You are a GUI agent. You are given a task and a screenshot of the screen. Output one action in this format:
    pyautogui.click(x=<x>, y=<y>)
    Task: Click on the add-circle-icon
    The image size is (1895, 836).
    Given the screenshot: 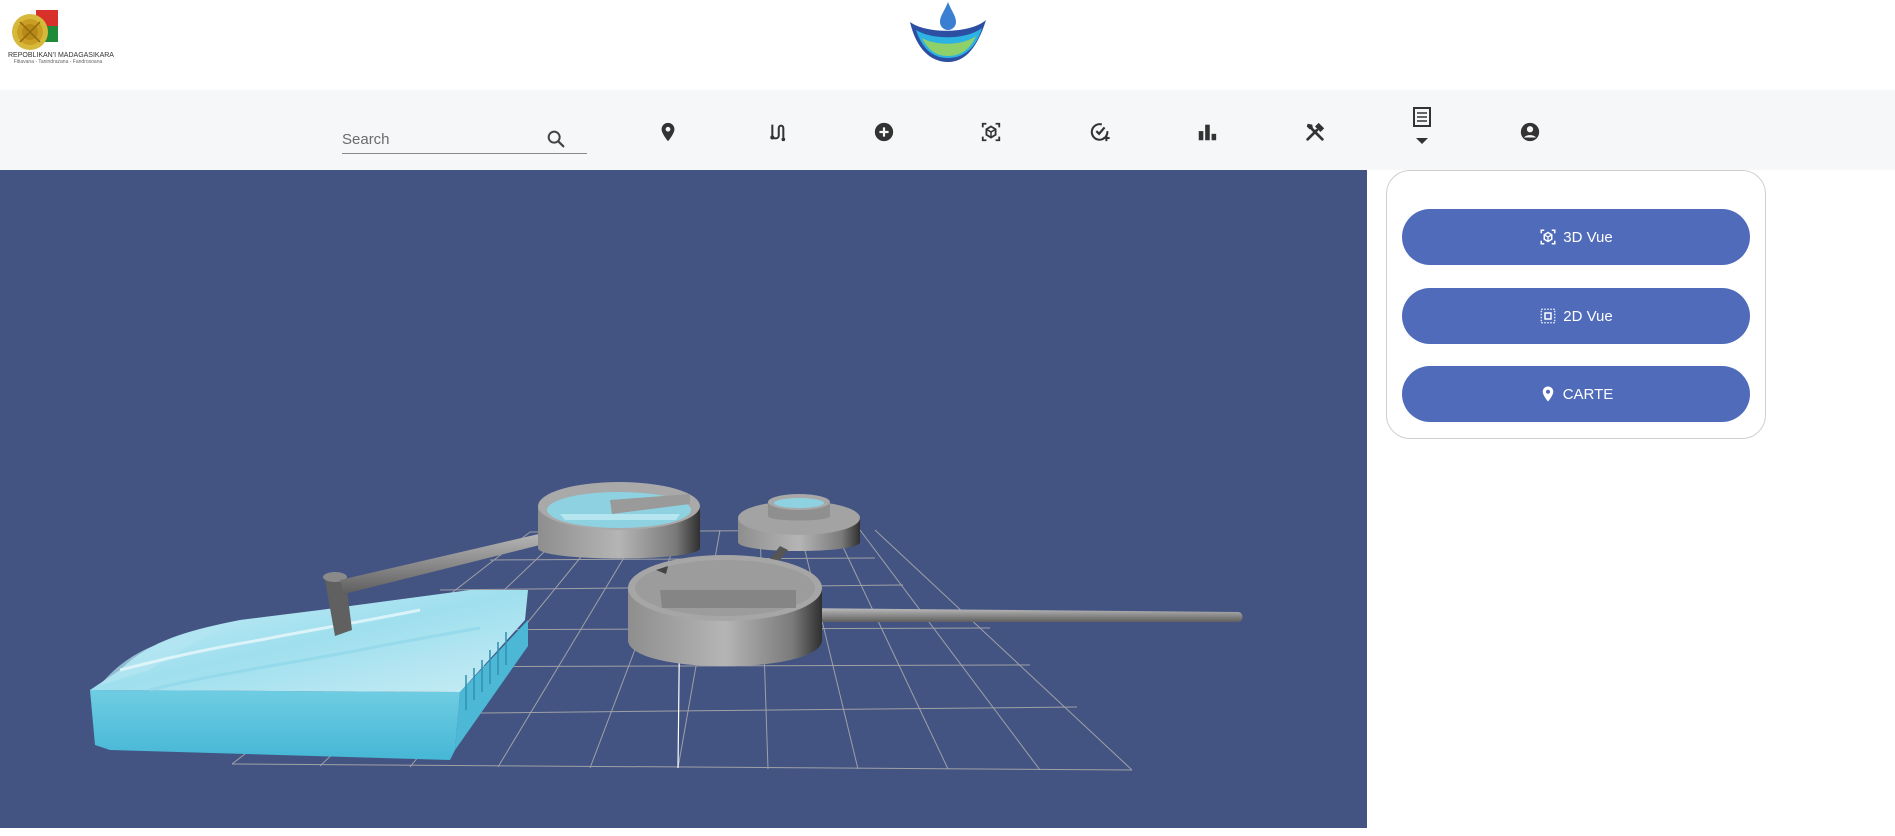 What is the action you would take?
    pyautogui.click(x=884, y=132)
    